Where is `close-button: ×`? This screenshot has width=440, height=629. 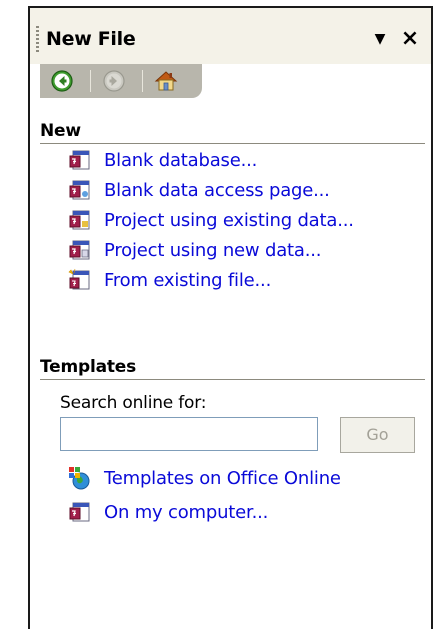 close-button: × is located at coordinates (410, 39).